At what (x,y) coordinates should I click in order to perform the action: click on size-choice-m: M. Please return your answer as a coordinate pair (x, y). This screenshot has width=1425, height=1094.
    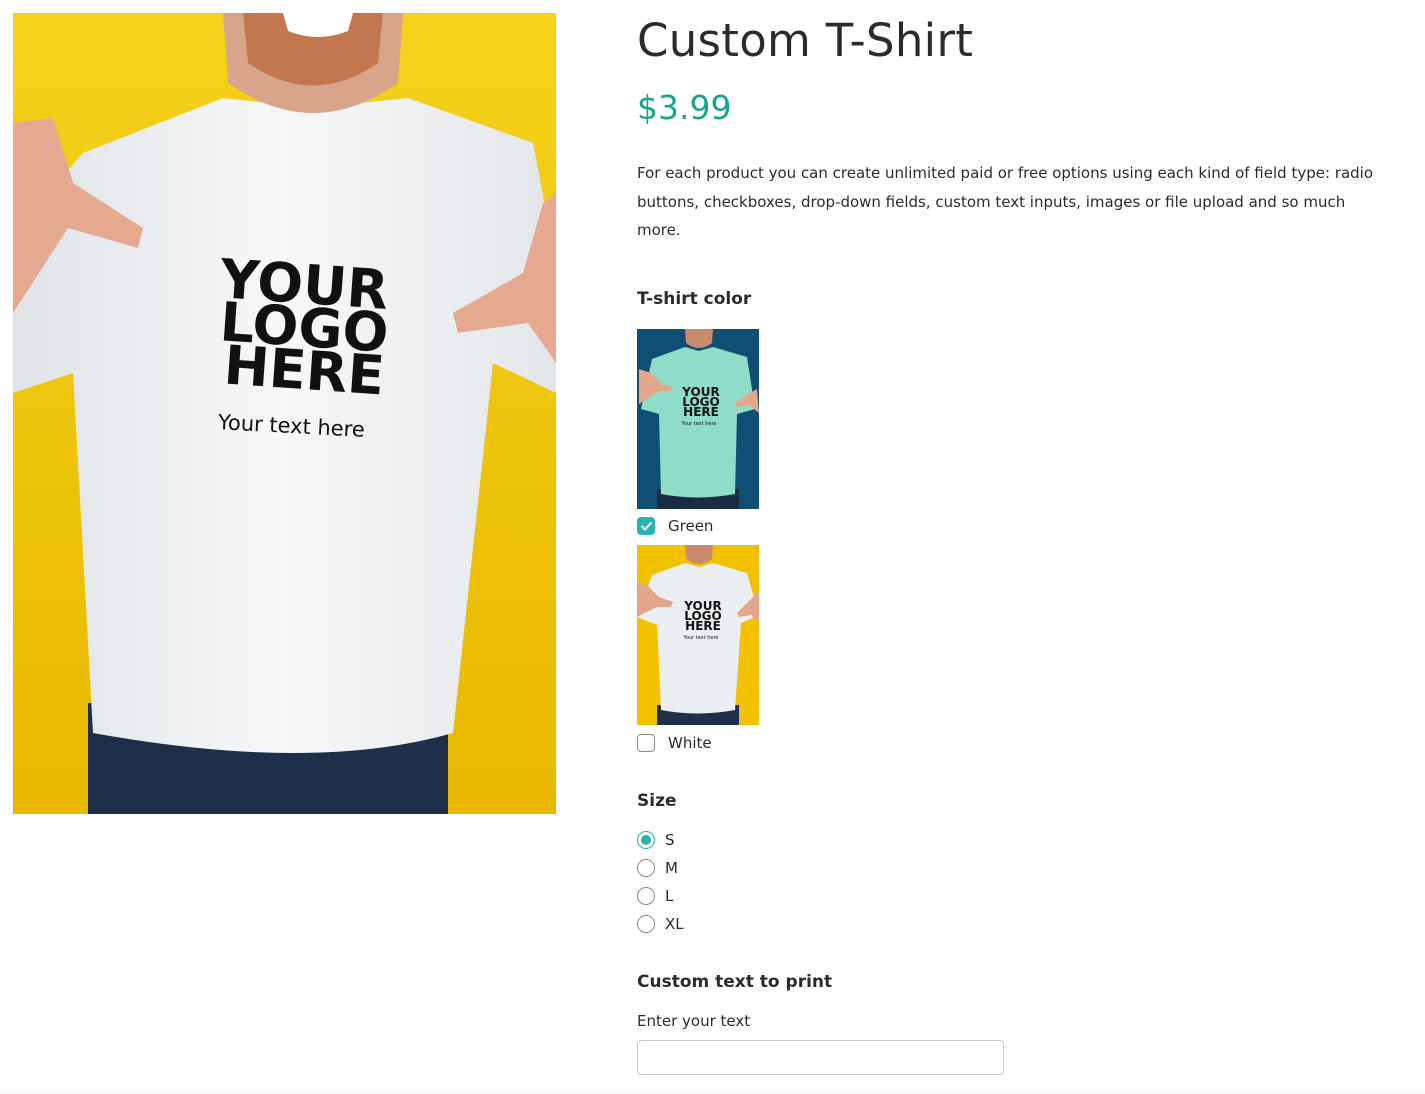
    Looking at the image, I should click on (657, 868).